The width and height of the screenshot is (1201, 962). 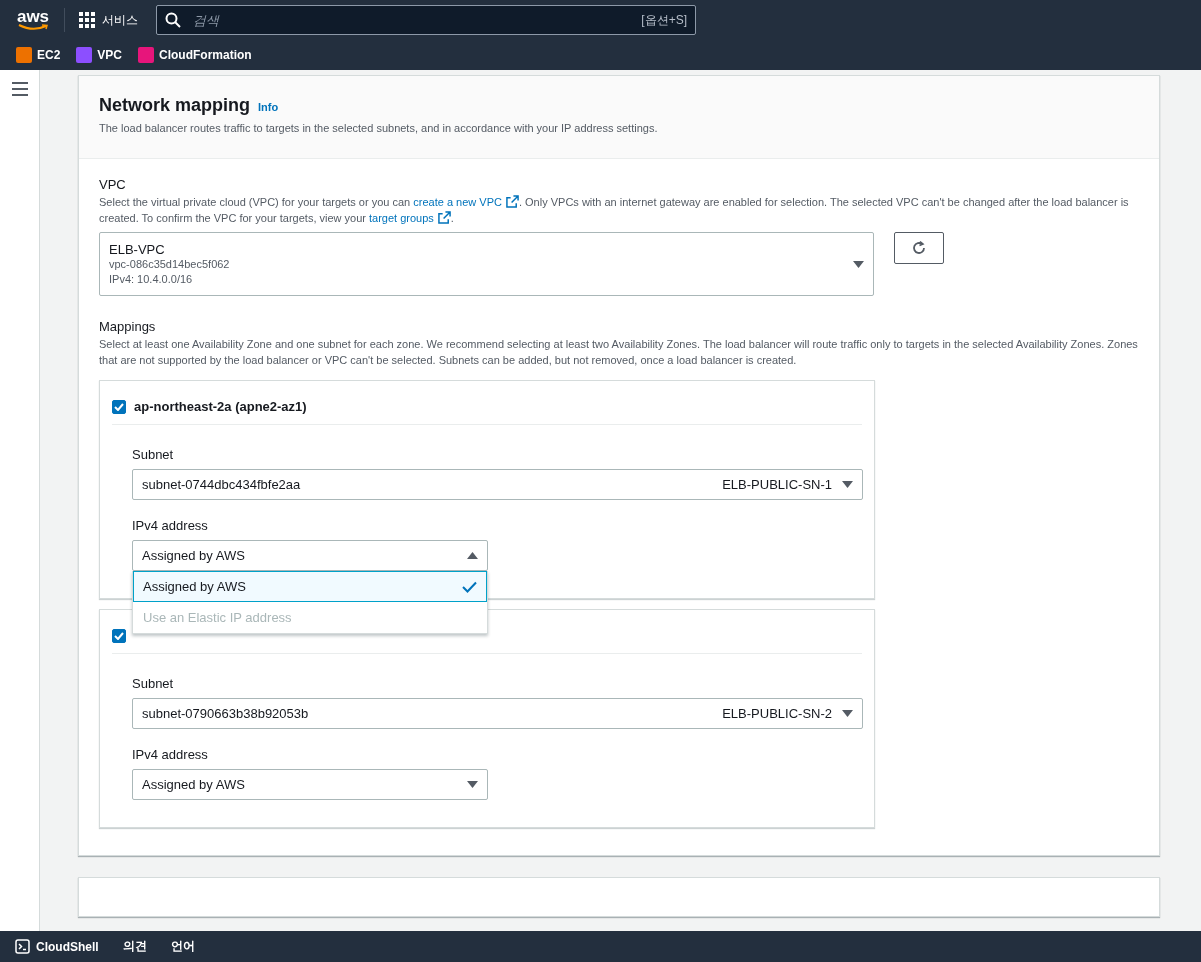 What do you see at coordinates (57, 946) in the screenshot?
I see `footer-link: CloudShell` at bounding box center [57, 946].